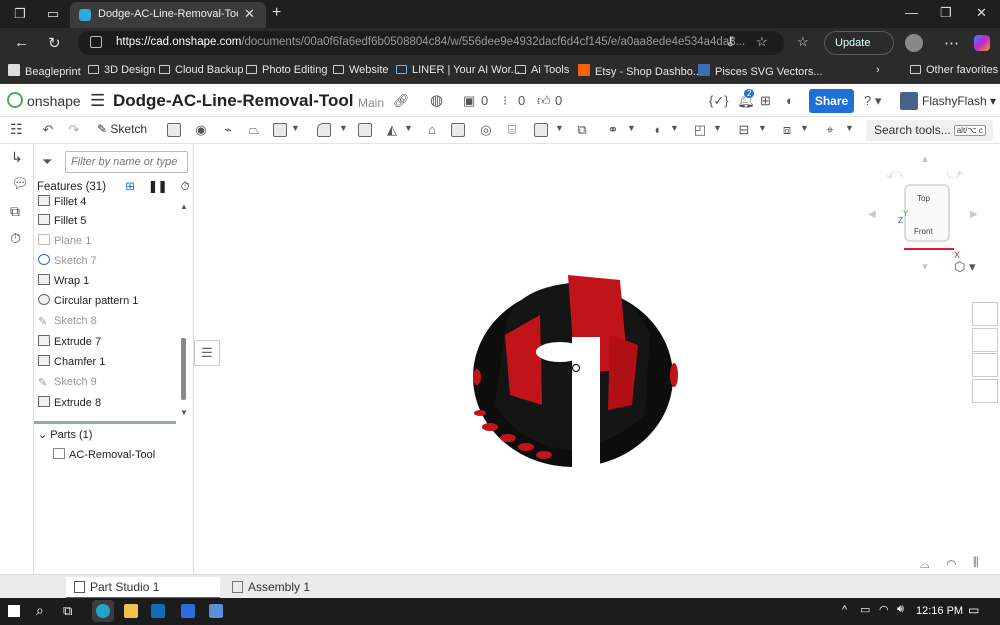  What do you see at coordinates (53, 14) in the screenshot?
I see `tab-actions-icon: ▭` at bounding box center [53, 14].